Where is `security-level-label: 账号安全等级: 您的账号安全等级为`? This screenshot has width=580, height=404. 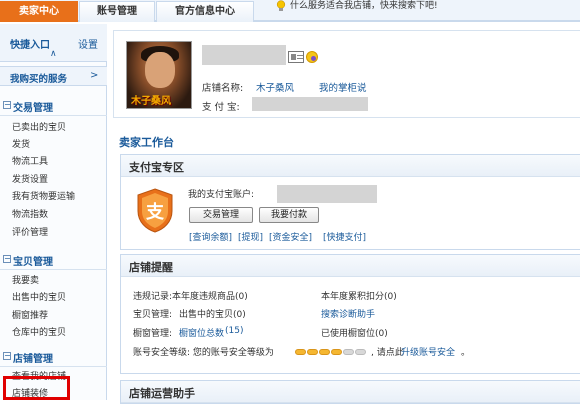
security-level-label: 账号安全等级: 您的账号安全等级为 is located at coordinates (203, 353).